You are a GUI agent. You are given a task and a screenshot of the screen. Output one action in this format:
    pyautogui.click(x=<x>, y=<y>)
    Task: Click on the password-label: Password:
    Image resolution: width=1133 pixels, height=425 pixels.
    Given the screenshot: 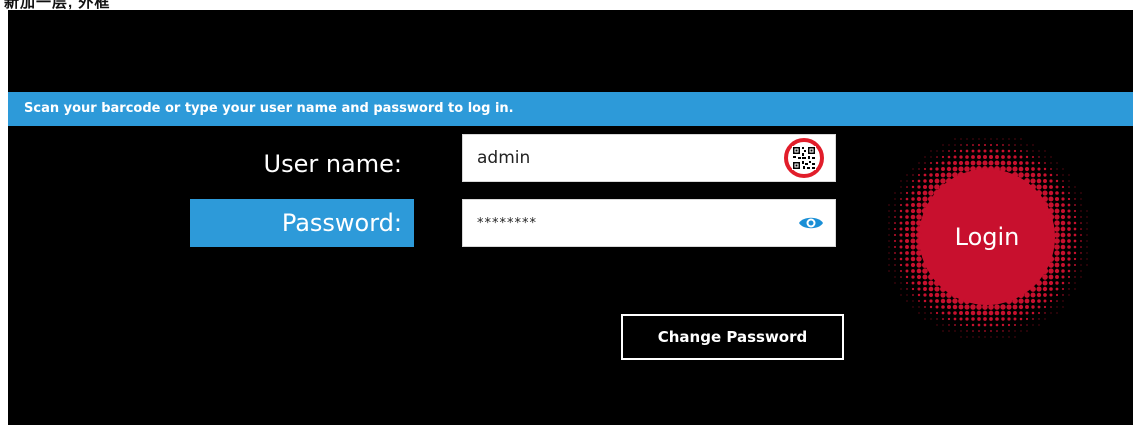 What is the action you would take?
    pyautogui.click(x=302, y=223)
    